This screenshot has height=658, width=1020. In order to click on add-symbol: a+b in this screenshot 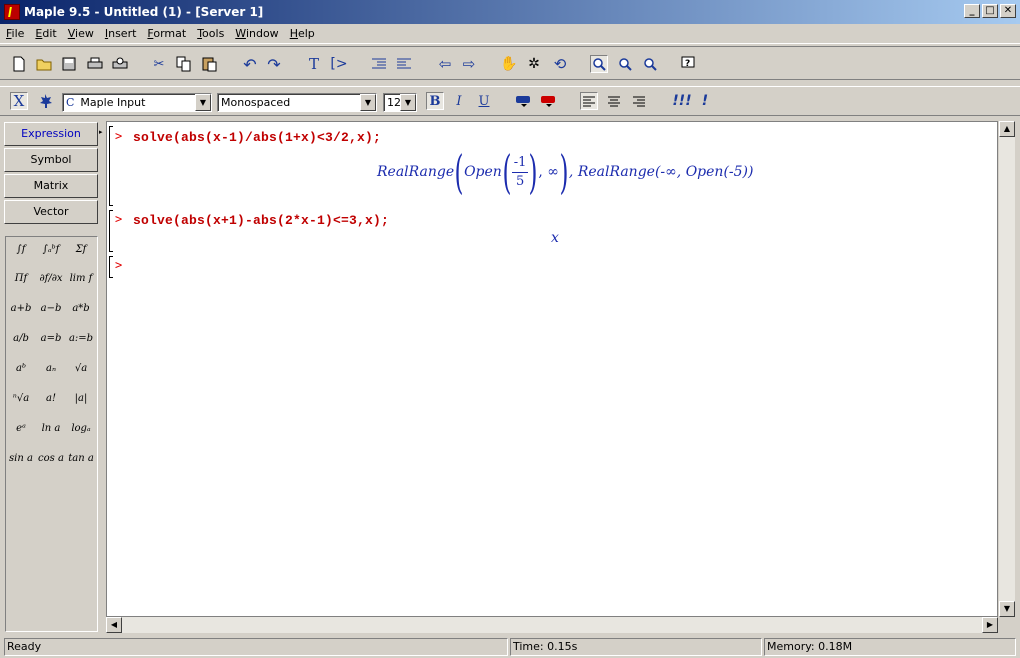, I will do `click(21, 309)`.